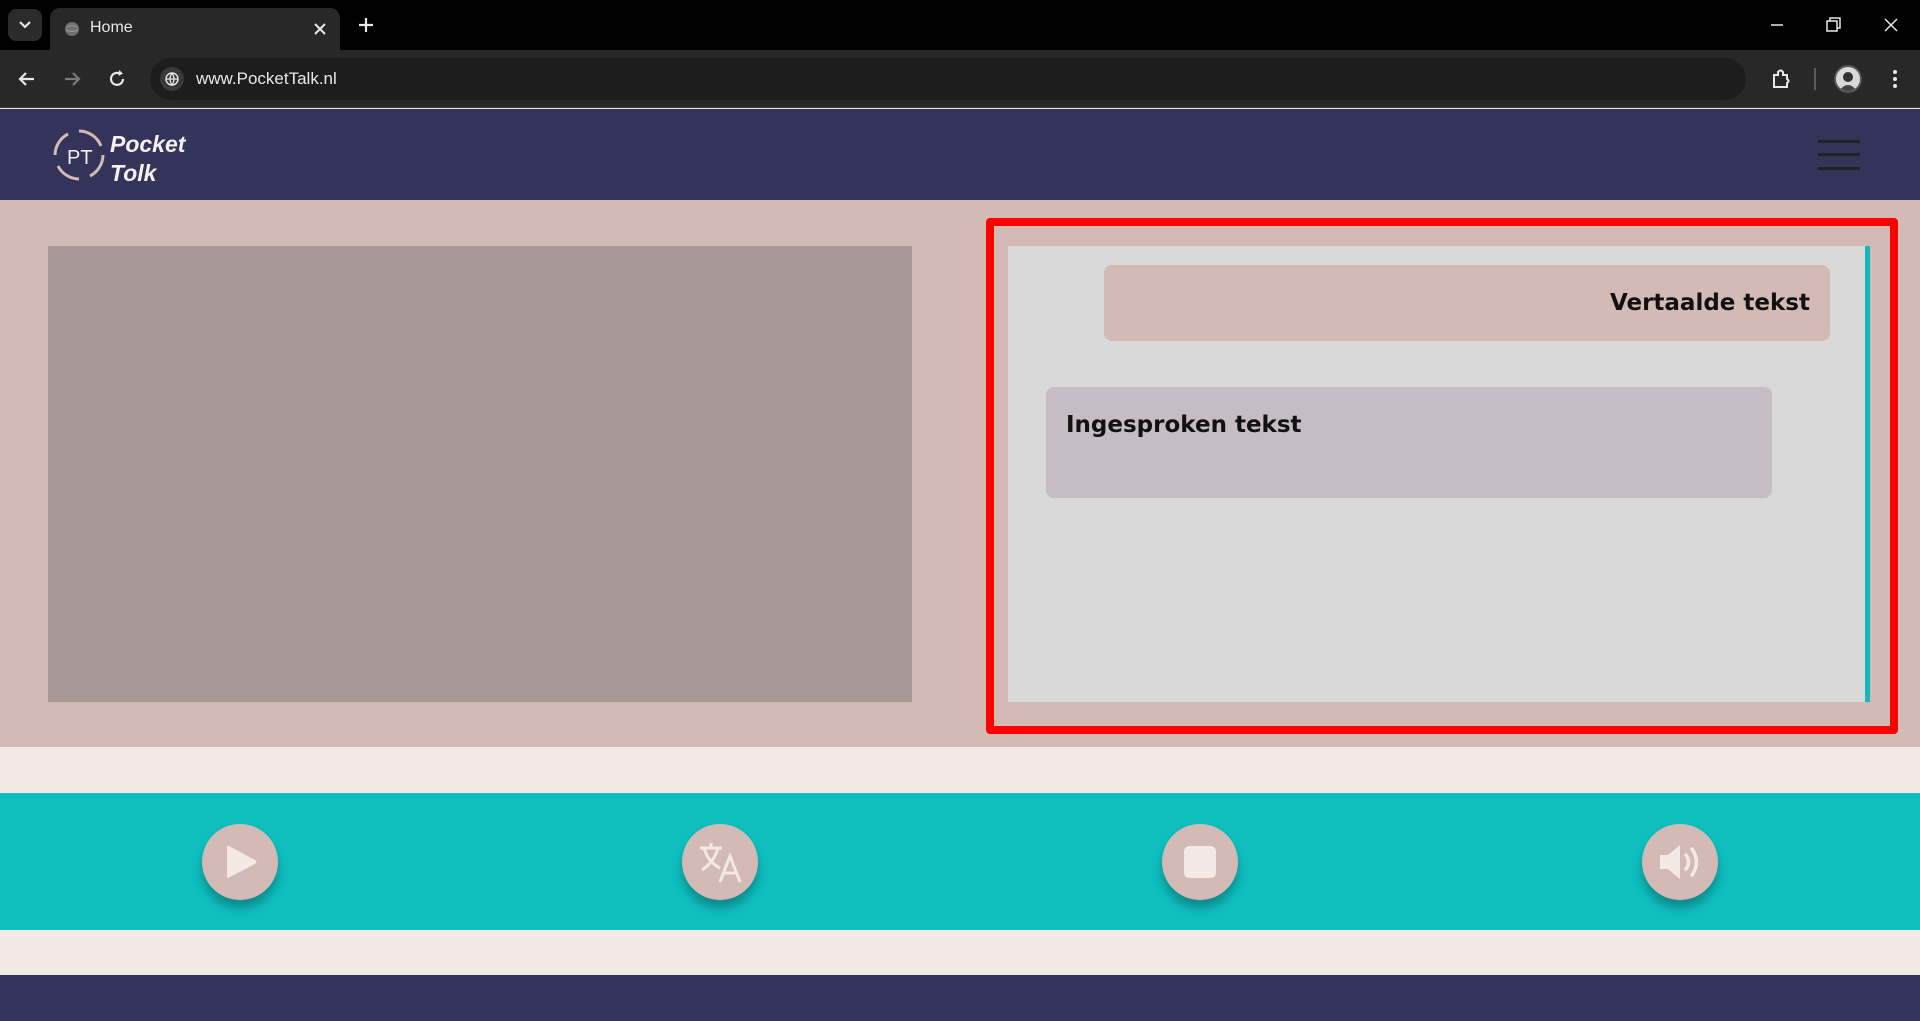 This screenshot has height=1021, width=1920. What do you see at coordinates (148, 144) in the screenshot?
I see `logo-line-1: Pocket` at bounding box center [148, 144].